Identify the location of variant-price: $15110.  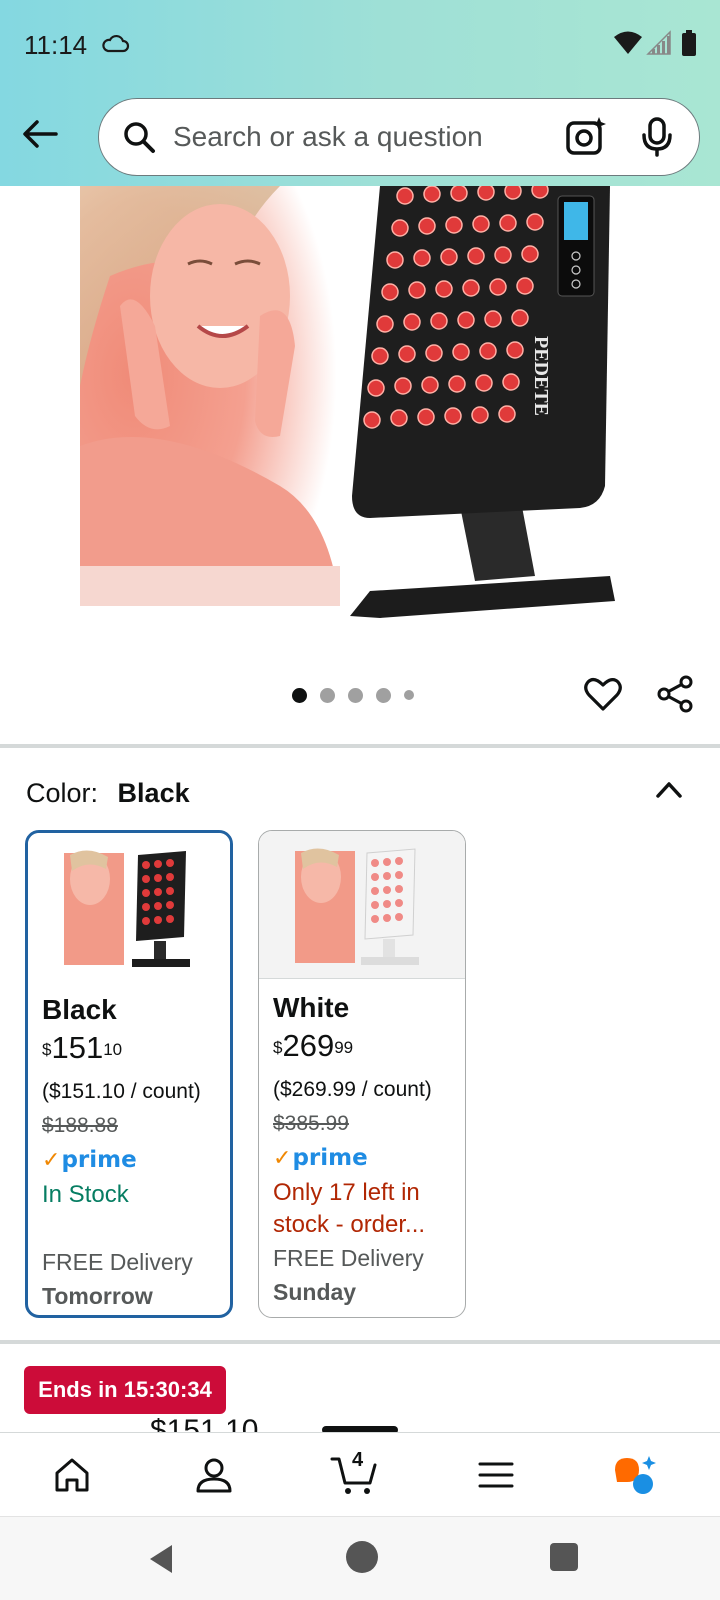
(82, 1047).